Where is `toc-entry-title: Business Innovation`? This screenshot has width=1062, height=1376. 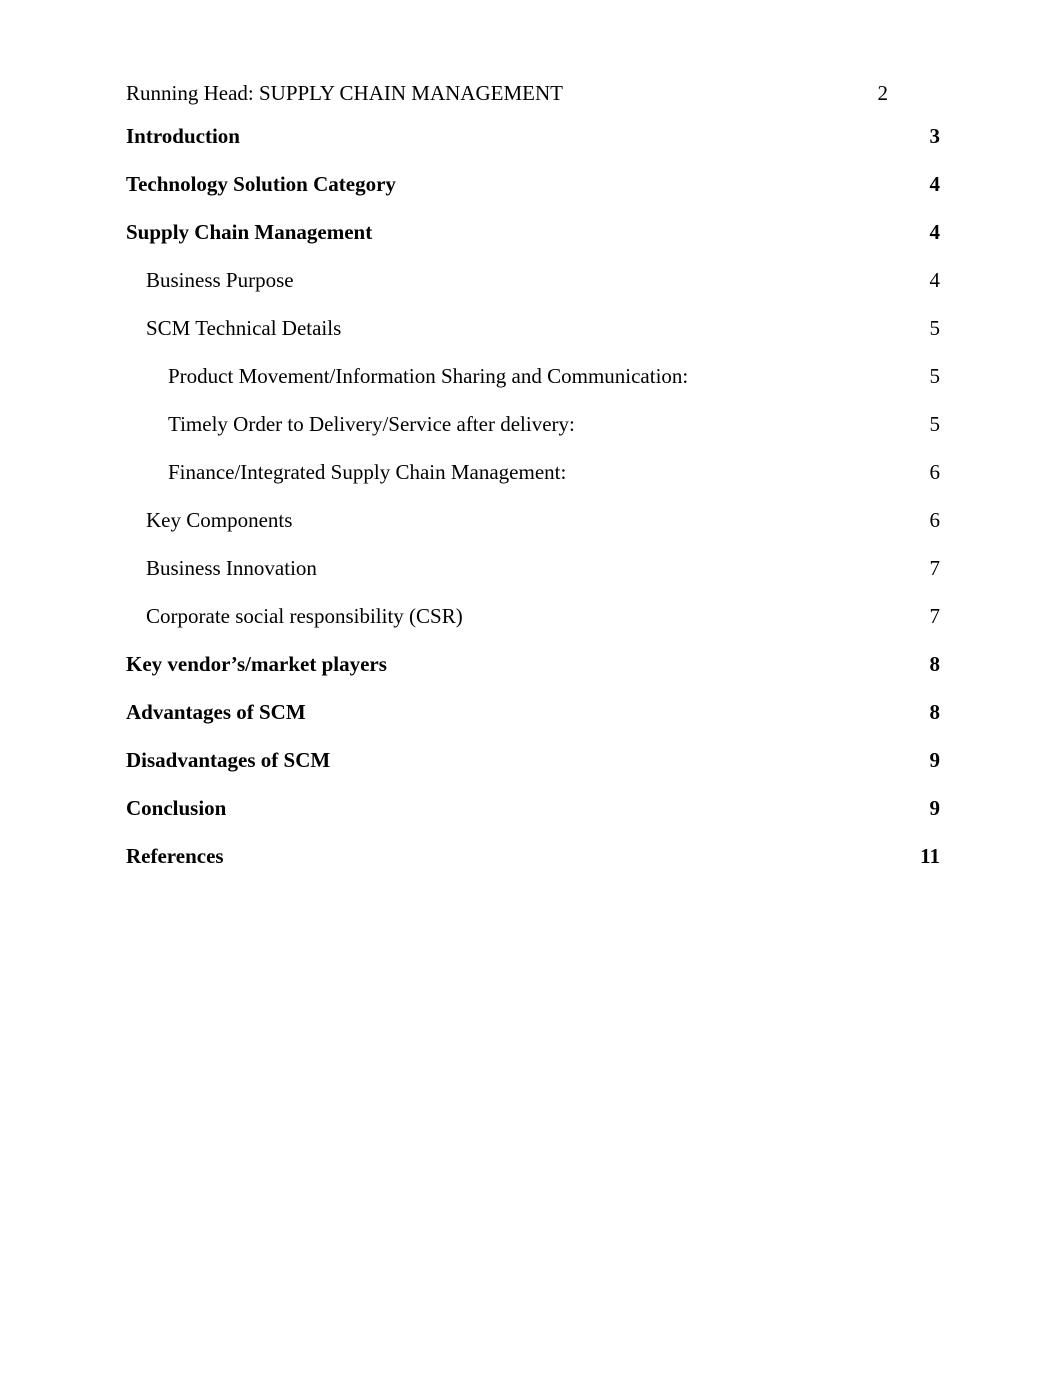 toc-entry-title: Business Innovation is located at coordinates (231, 568).